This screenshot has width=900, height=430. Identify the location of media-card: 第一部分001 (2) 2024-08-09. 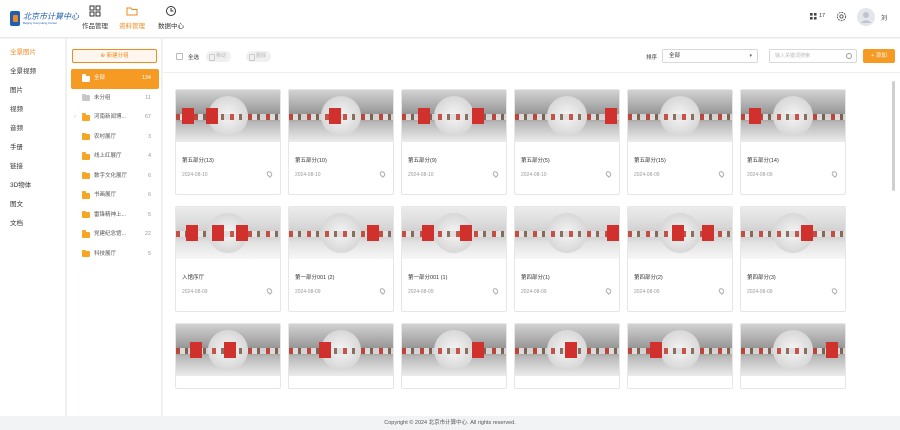
(341, 259).